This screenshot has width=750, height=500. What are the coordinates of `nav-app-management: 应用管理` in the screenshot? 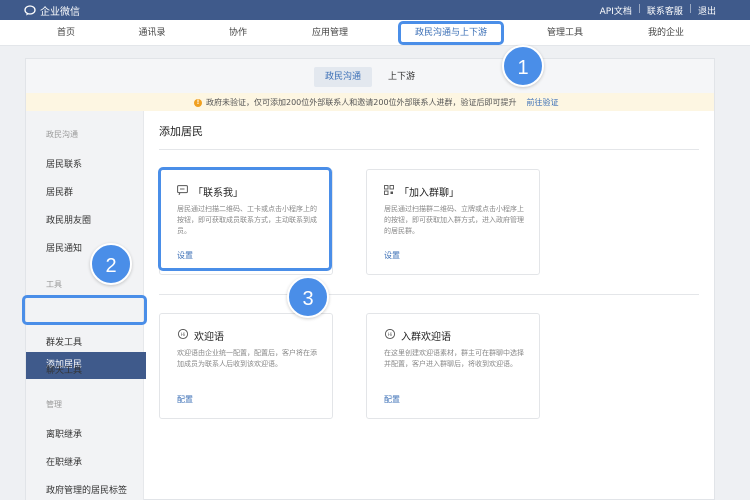 It's located at (330, 33).